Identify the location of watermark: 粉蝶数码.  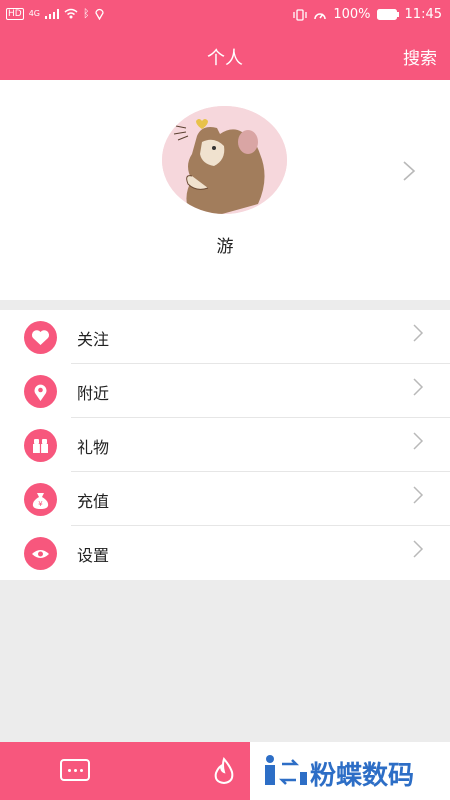
(350, 771).